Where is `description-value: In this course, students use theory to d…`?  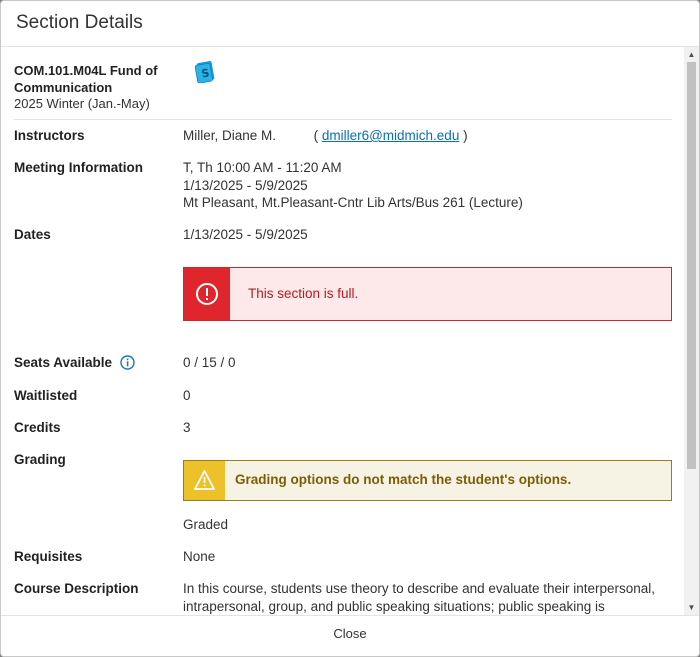 description-value: In this course, students use theory to d… is located at coordinates (427, 597).